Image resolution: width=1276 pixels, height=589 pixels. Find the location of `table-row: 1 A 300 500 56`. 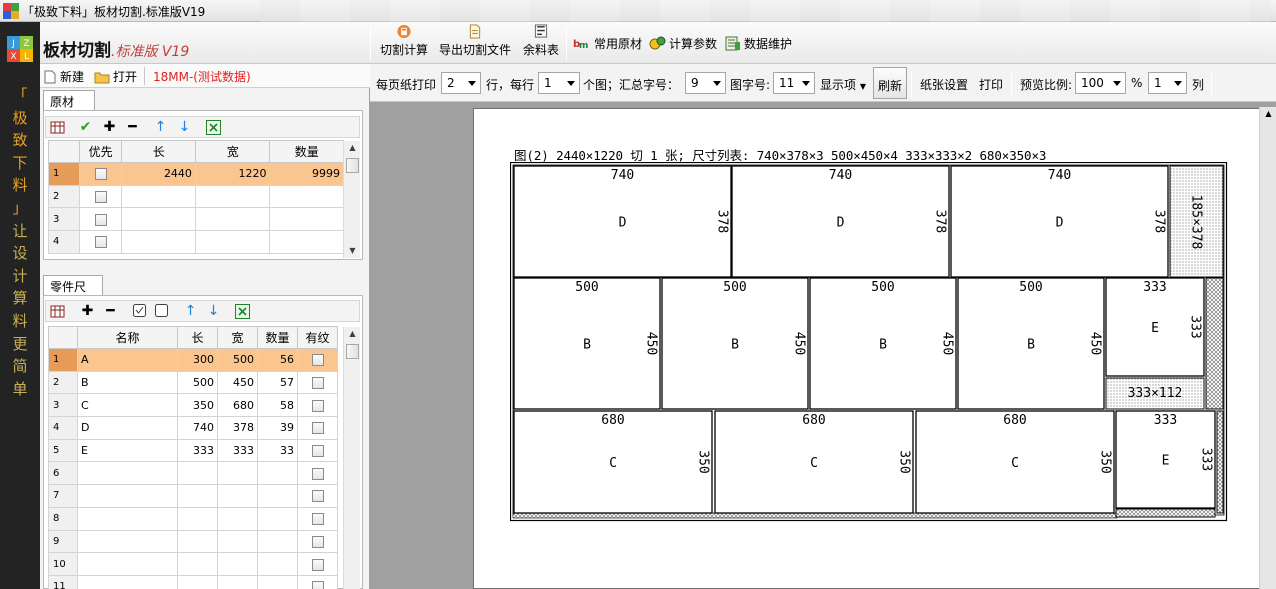

table-row: 1 A 300 500 56 is located at coordinates (193, 360).